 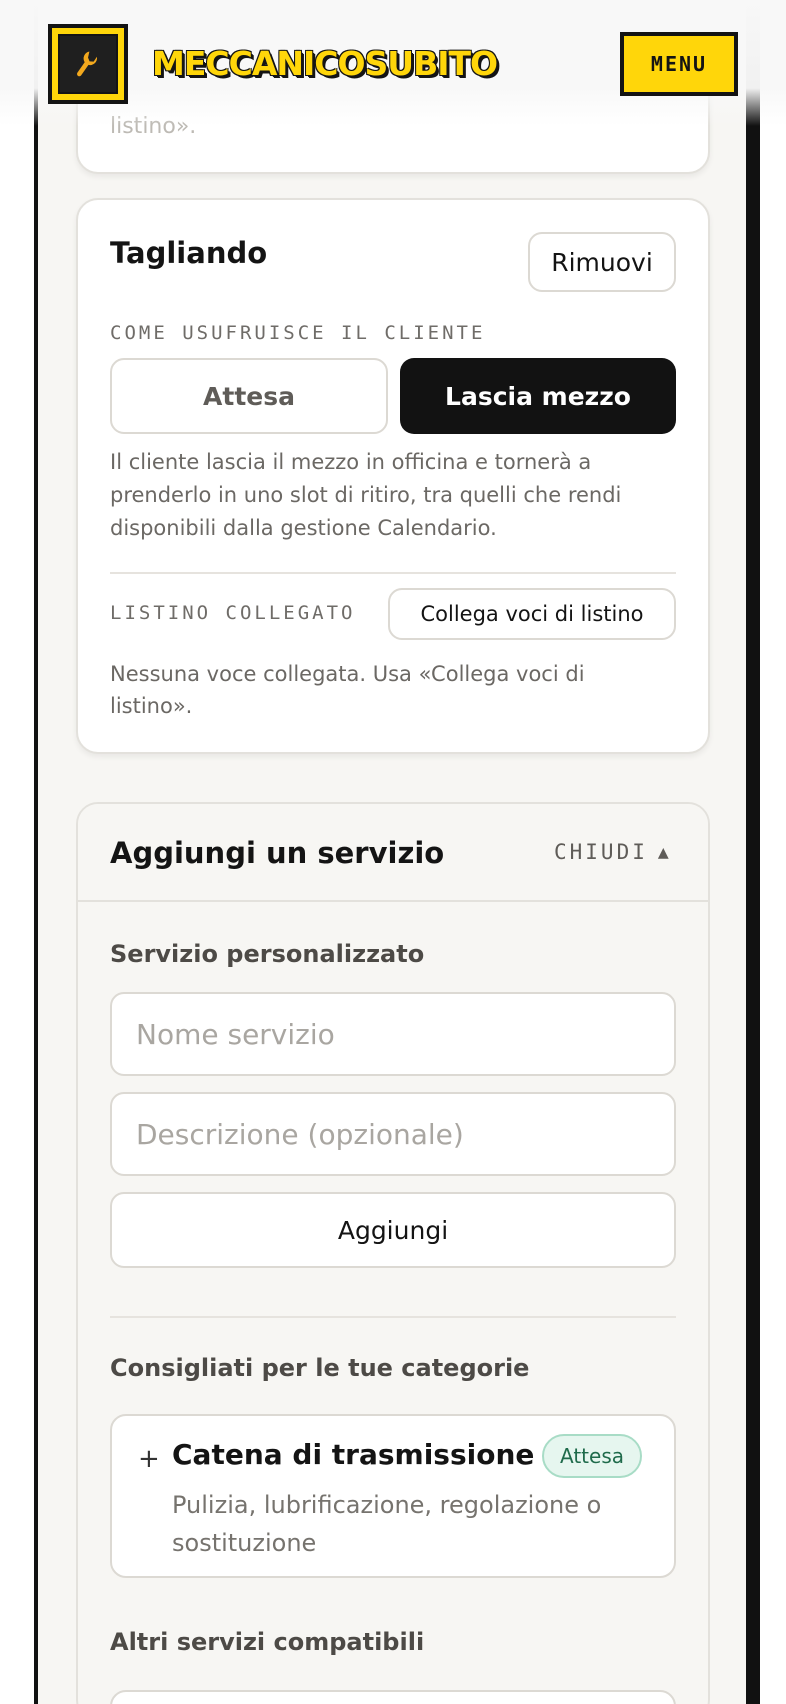 I want to click on close-label: CHIUDI, so click(x=601, y=852).